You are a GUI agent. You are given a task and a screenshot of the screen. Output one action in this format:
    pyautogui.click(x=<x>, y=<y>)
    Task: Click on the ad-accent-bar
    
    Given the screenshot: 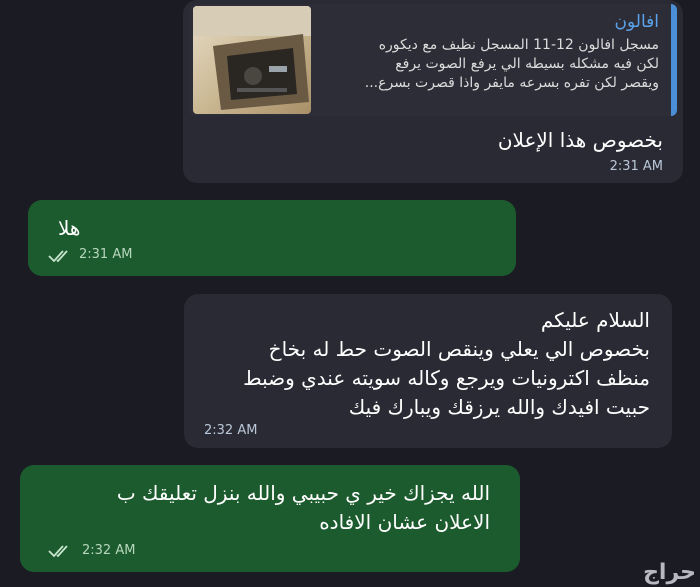 What is the action you would take?
    pyautogui.click(x=674, y=60)
    